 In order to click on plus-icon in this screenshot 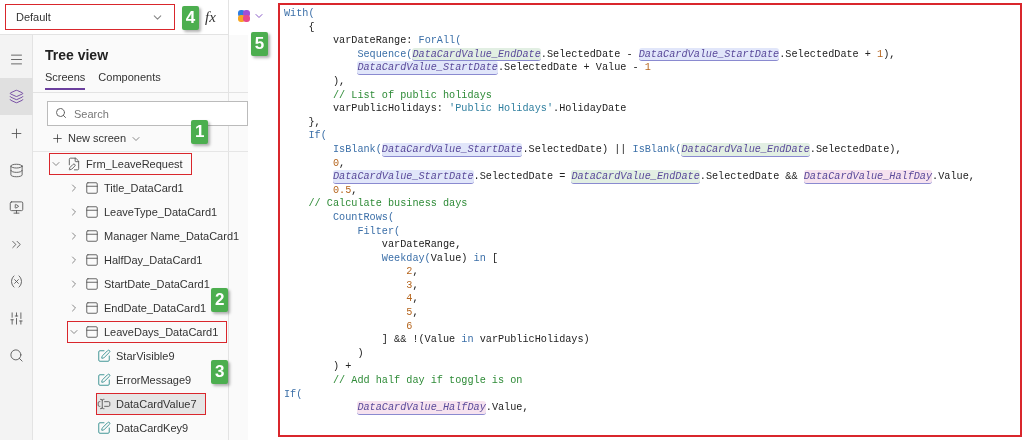, I will do `click(57, 138)`.